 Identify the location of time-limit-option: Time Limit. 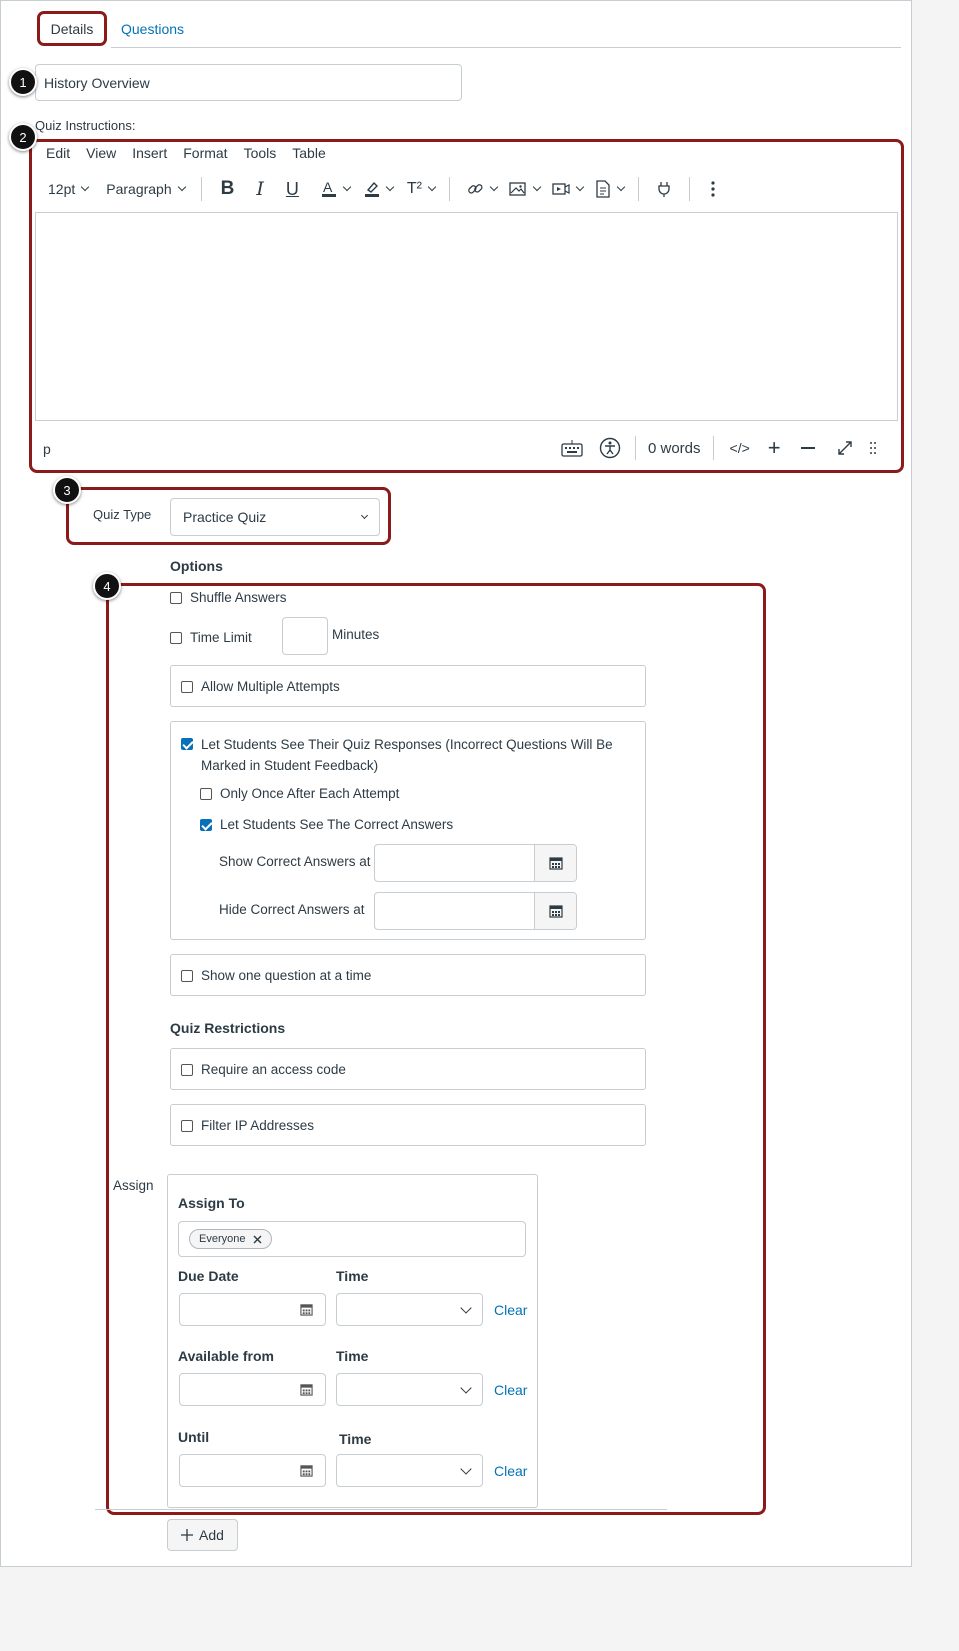
(211, 637).